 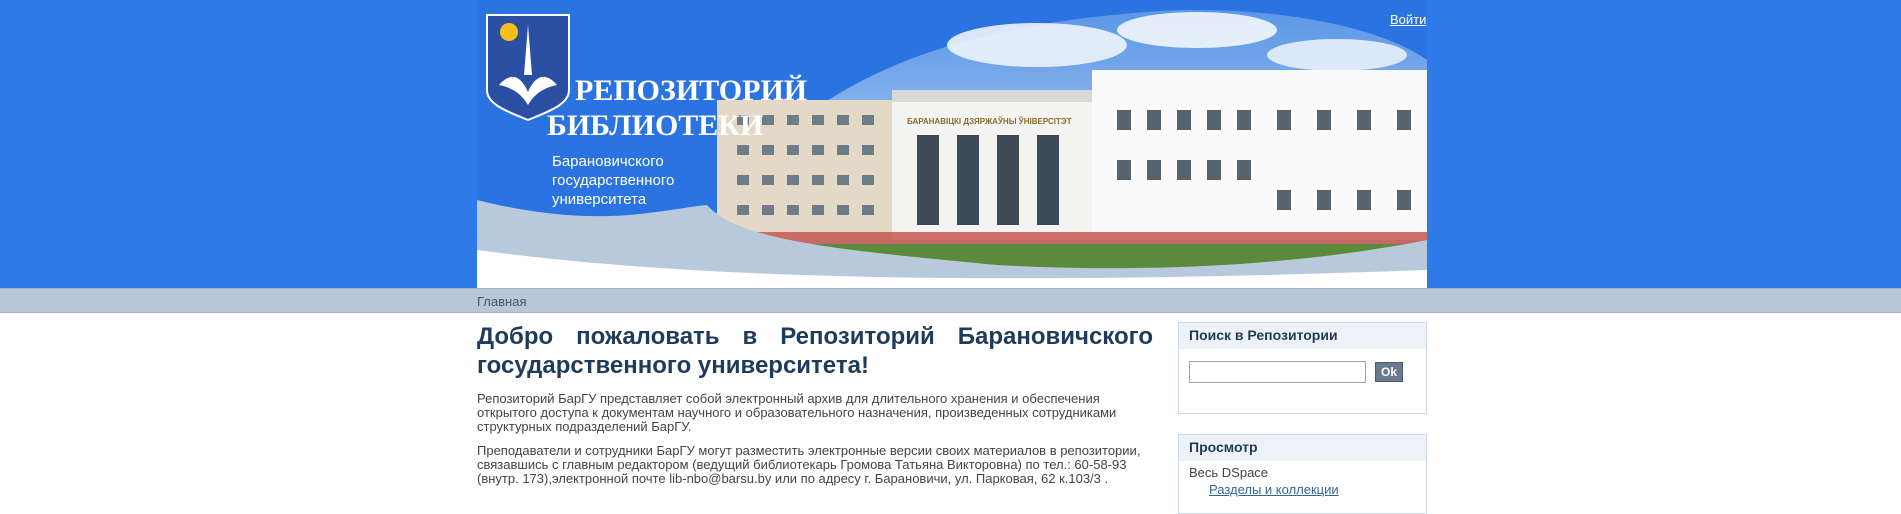 What do you see at coordinates (1229, 472) in the screenshot?
I see `browse-scope: Весь DSpace` at bounding box center [1229, 472].